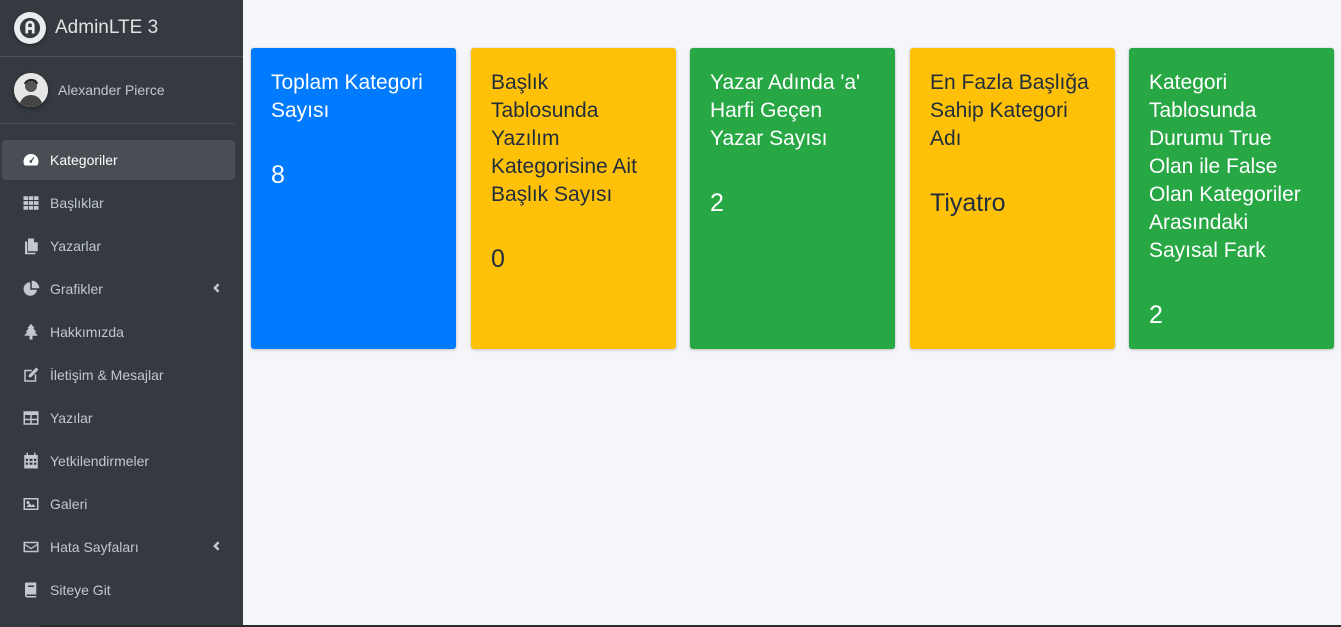 The width and height of the screenshot is (1341, 627). I want to click on grid-icon, so click(31, 203).